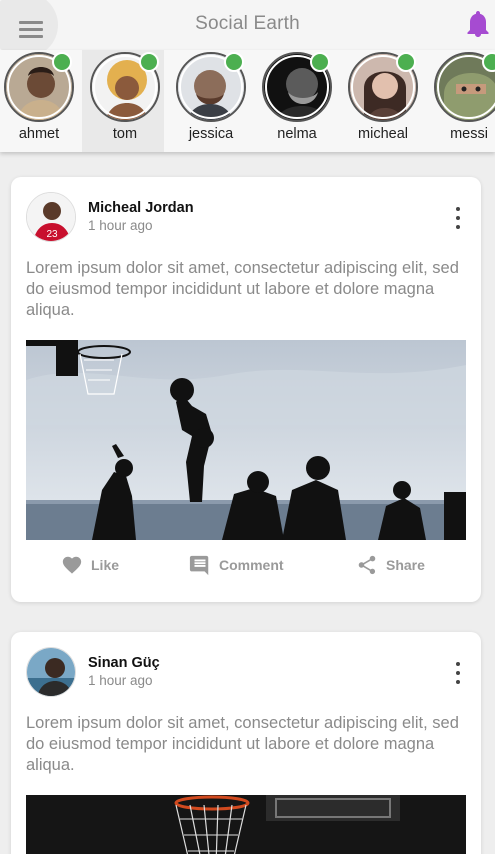 Image resolution: width=495 pixels, height=854 pixels. I want to click on story-name: messi, so click(469, 134).